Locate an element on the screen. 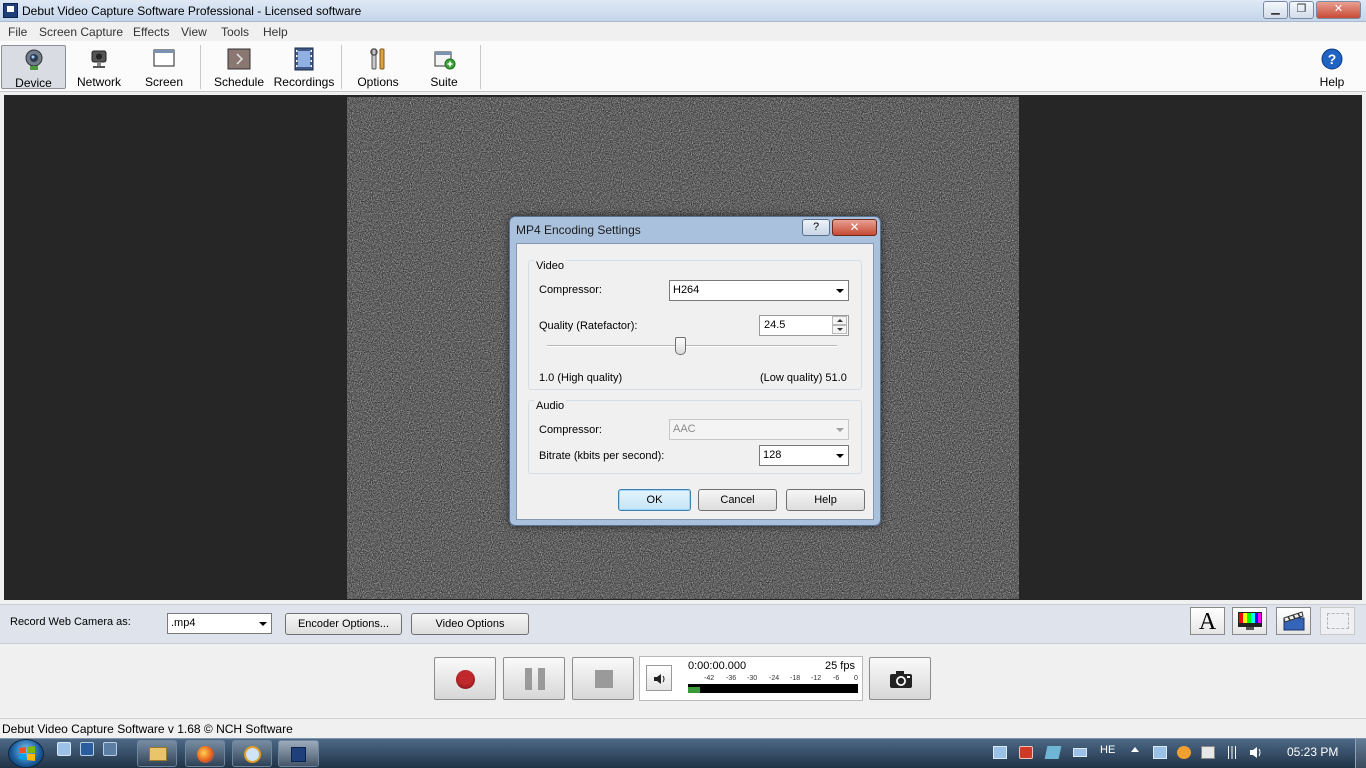  toolbar-recordings-button: Recordings is located at coordinates (304, 67).